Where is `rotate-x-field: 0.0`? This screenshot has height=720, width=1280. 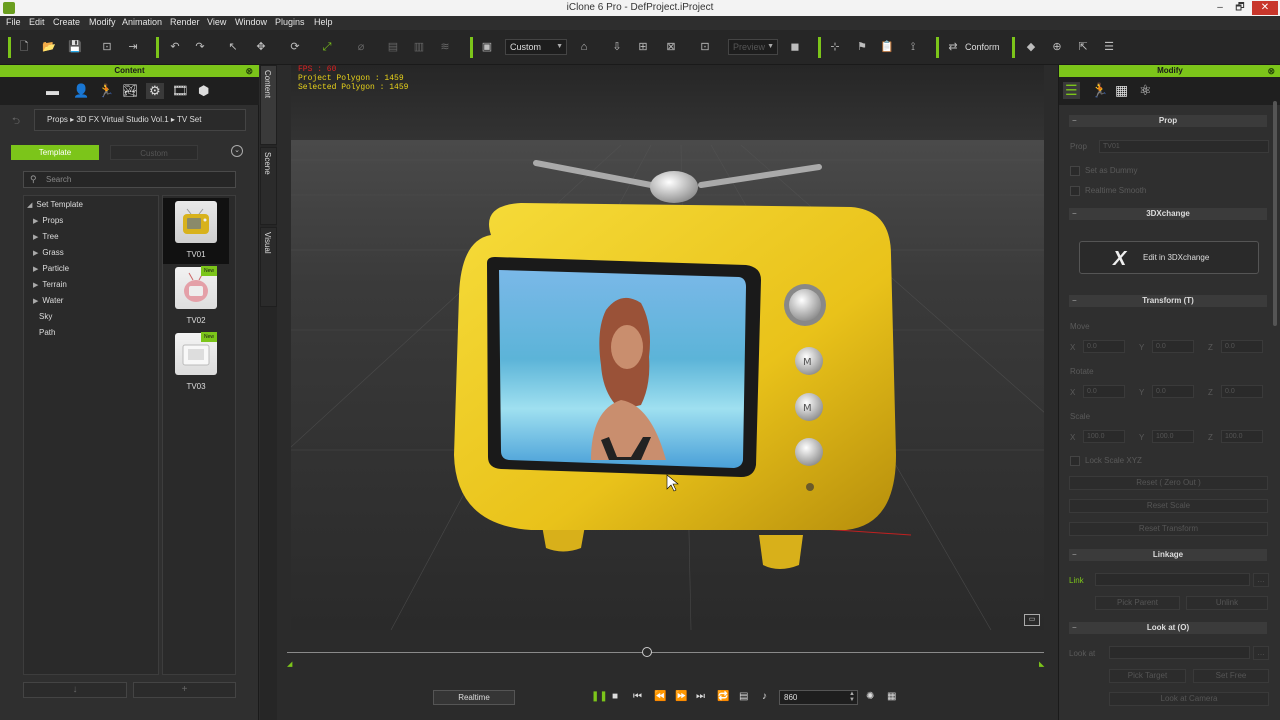 rotate-x-field: 0.0 is located at coordinates (1104, 391).